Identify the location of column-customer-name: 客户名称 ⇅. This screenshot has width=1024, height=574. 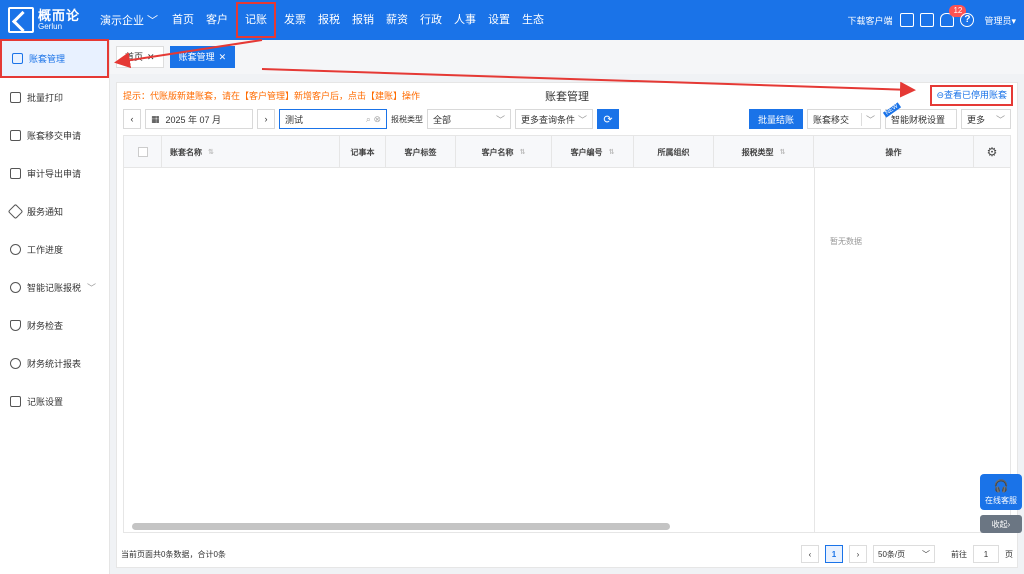
(504, 152).